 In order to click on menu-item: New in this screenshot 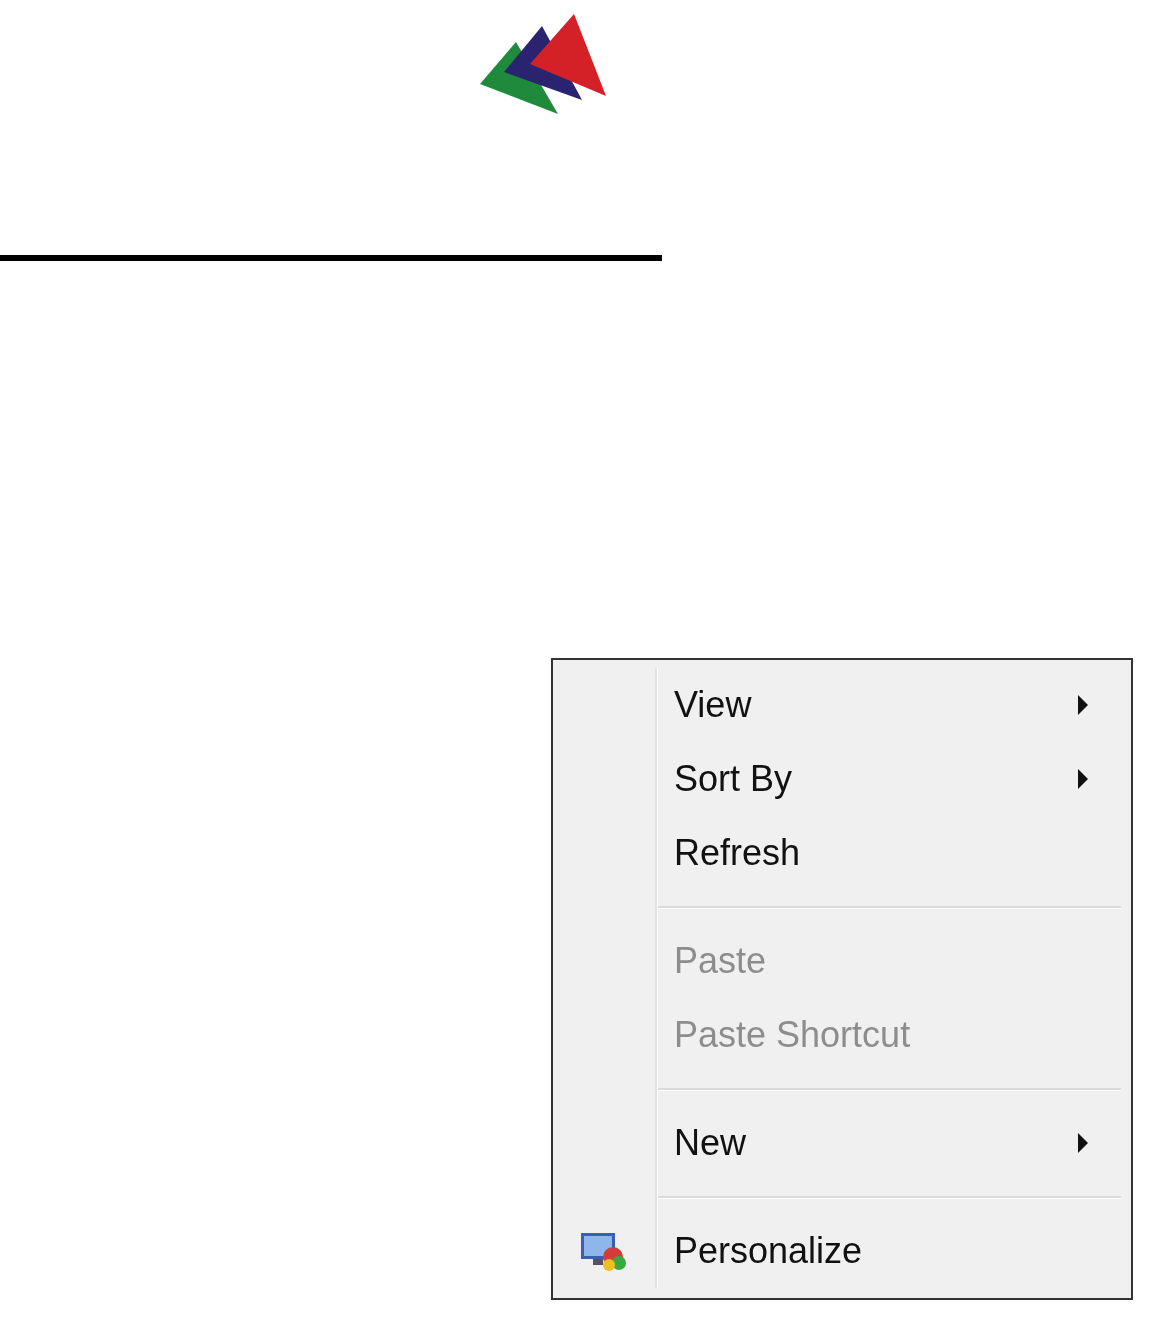, I will do `click(894, 1143)`.